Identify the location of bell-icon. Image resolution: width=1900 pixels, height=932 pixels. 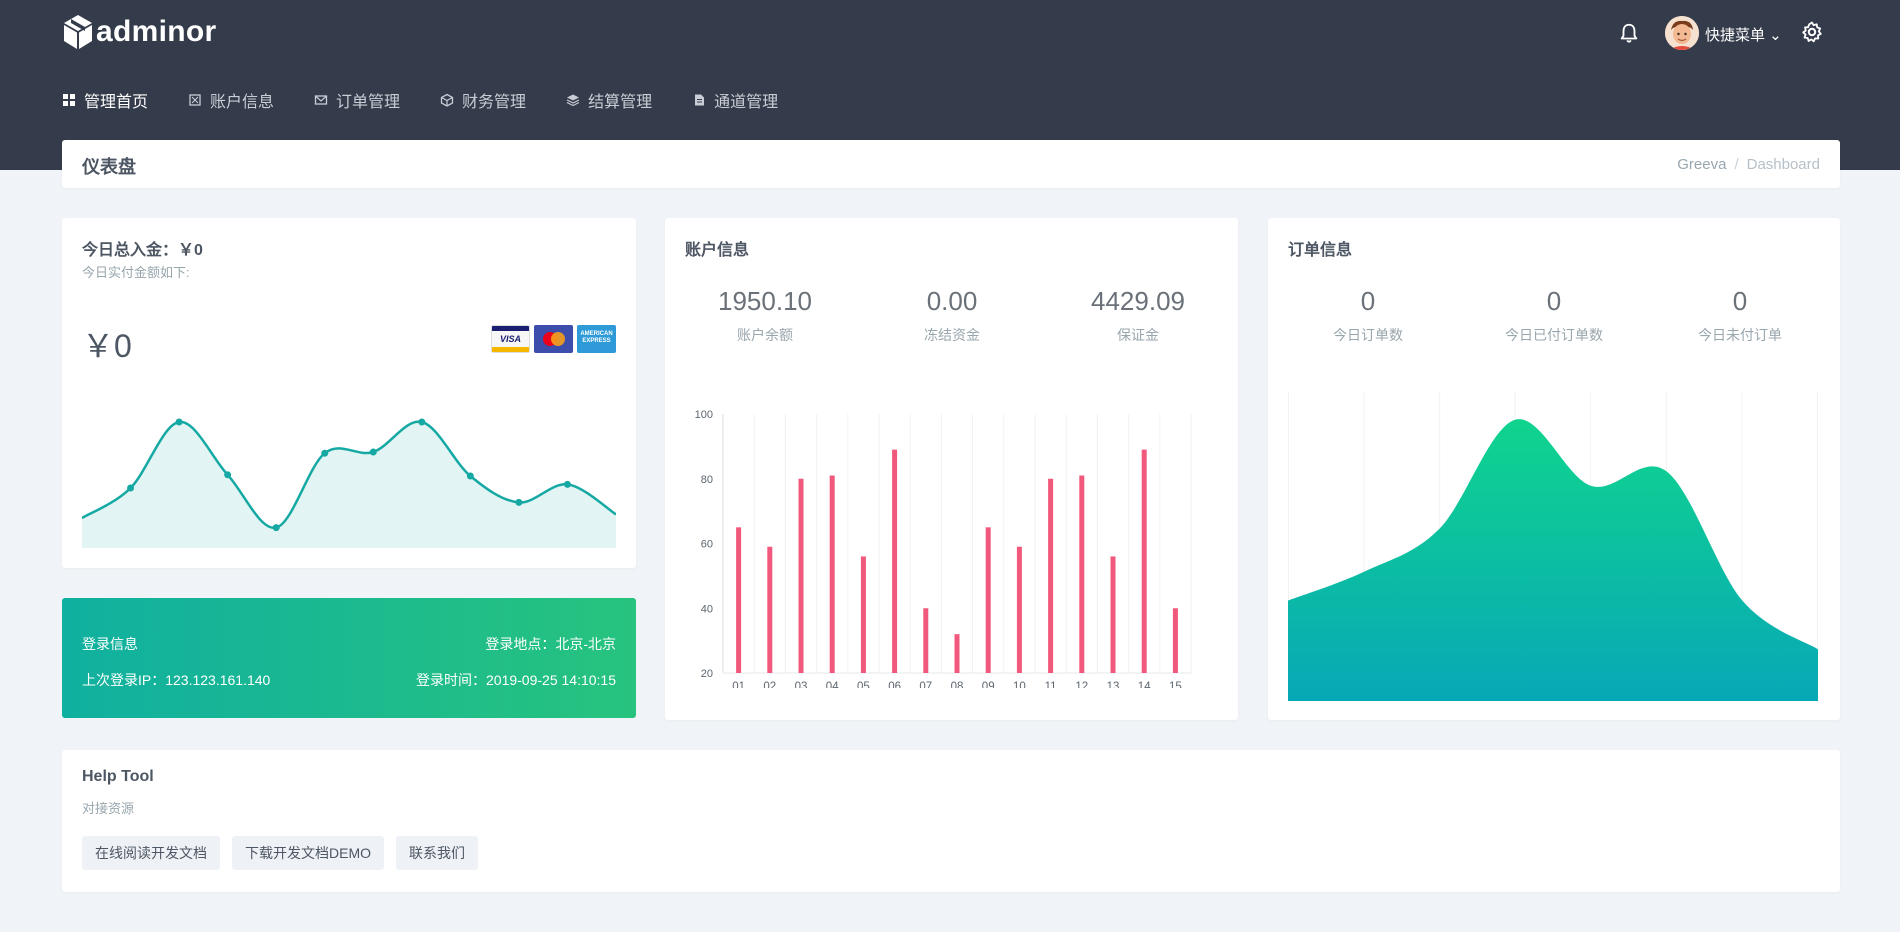
(1629, 33).